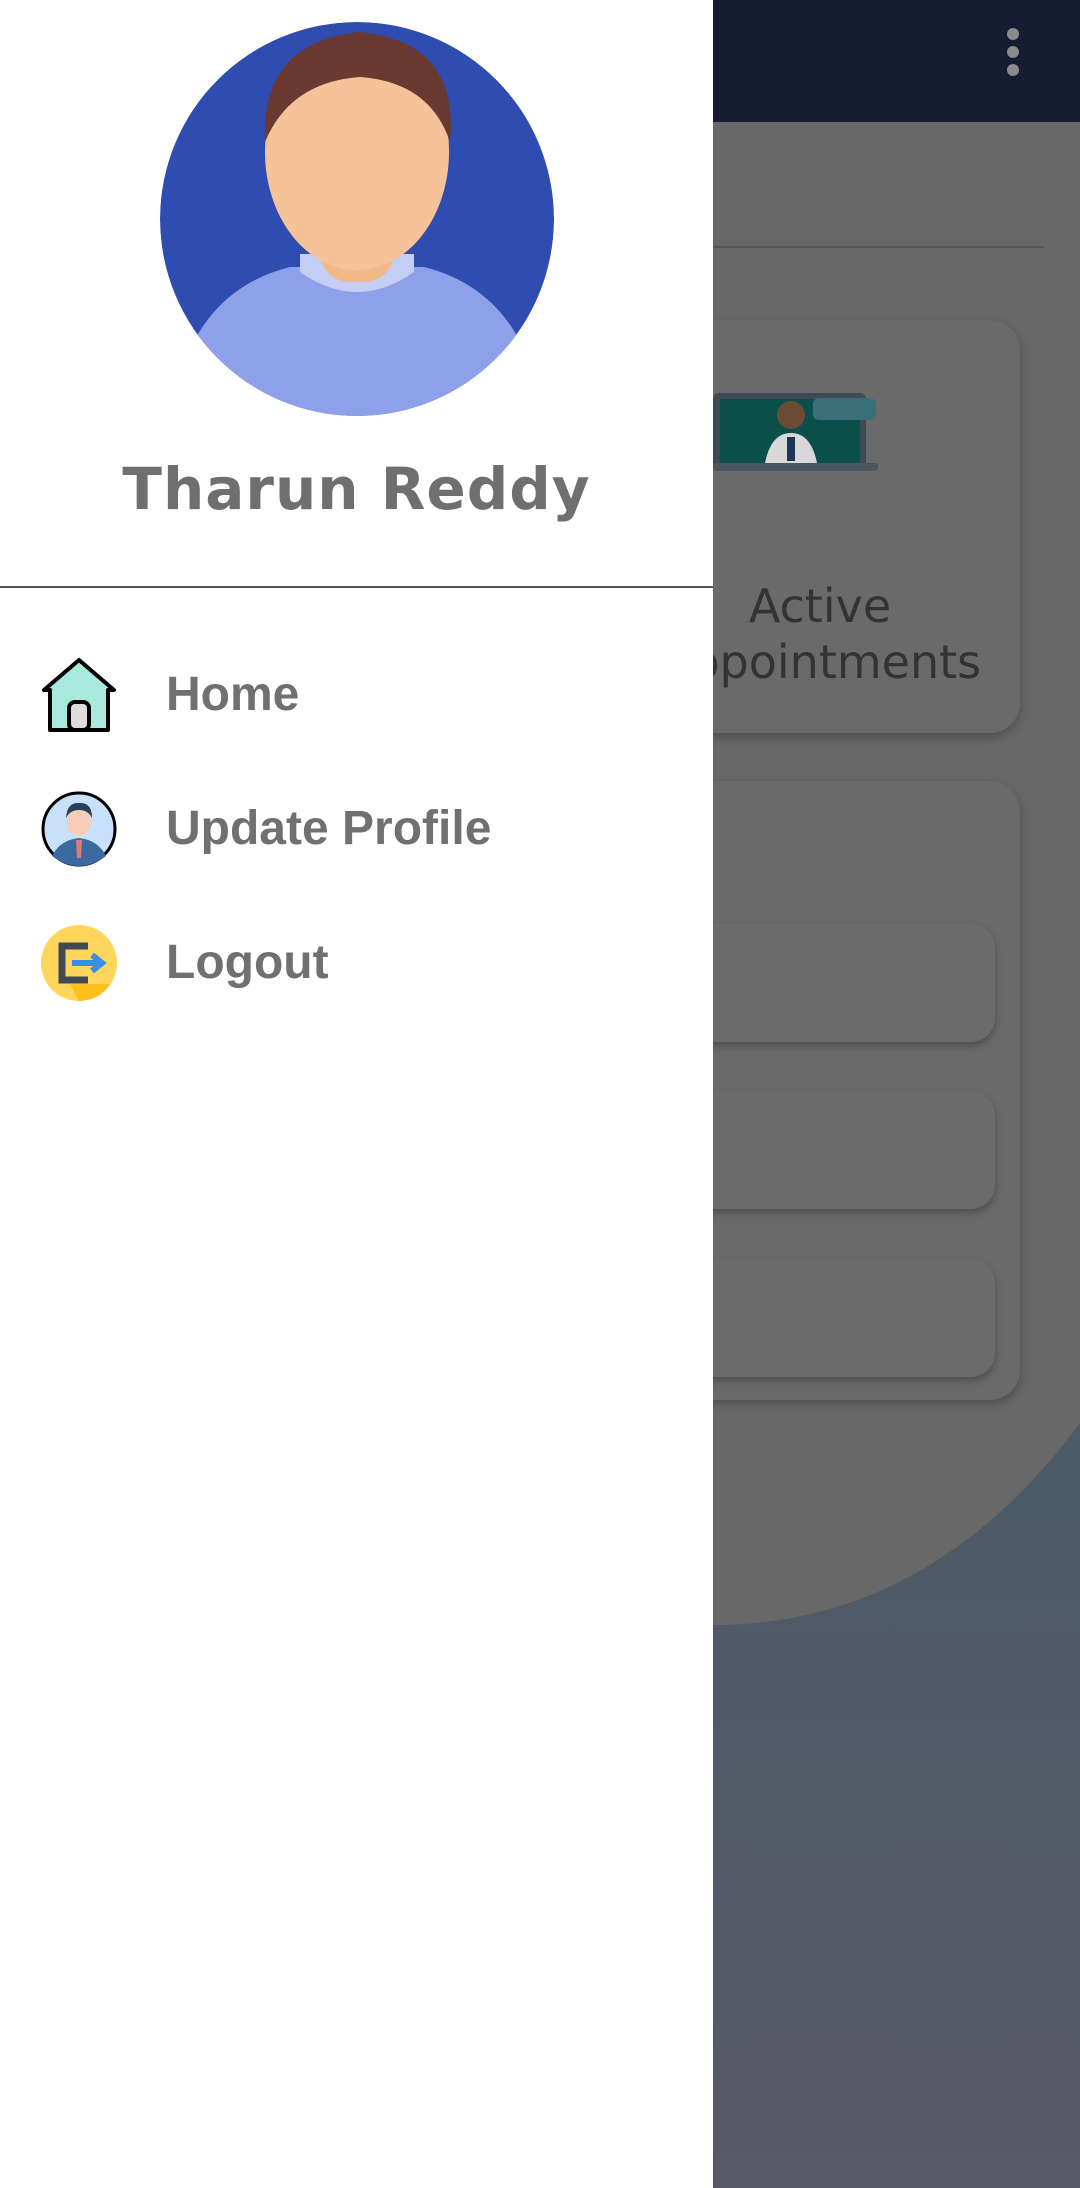 This screenshot has width=1080, height=2188. What do you see at coordinates (79, 695) in the screenshot?
I see `home-icon` at bounding box center [79, 695].